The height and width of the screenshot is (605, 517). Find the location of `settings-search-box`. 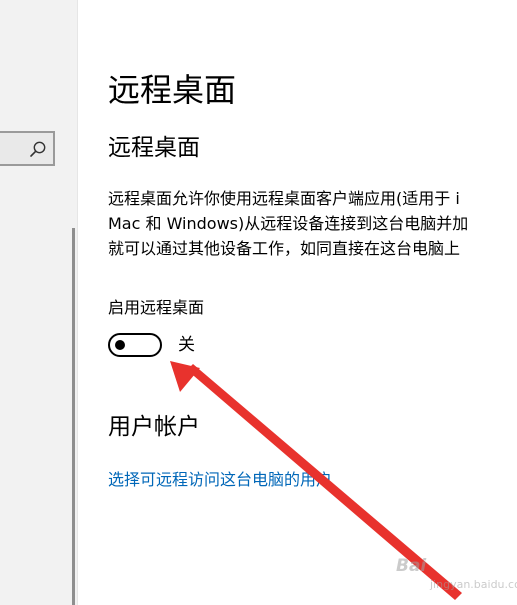

settings-search-box is located at coordinates (27, 148).